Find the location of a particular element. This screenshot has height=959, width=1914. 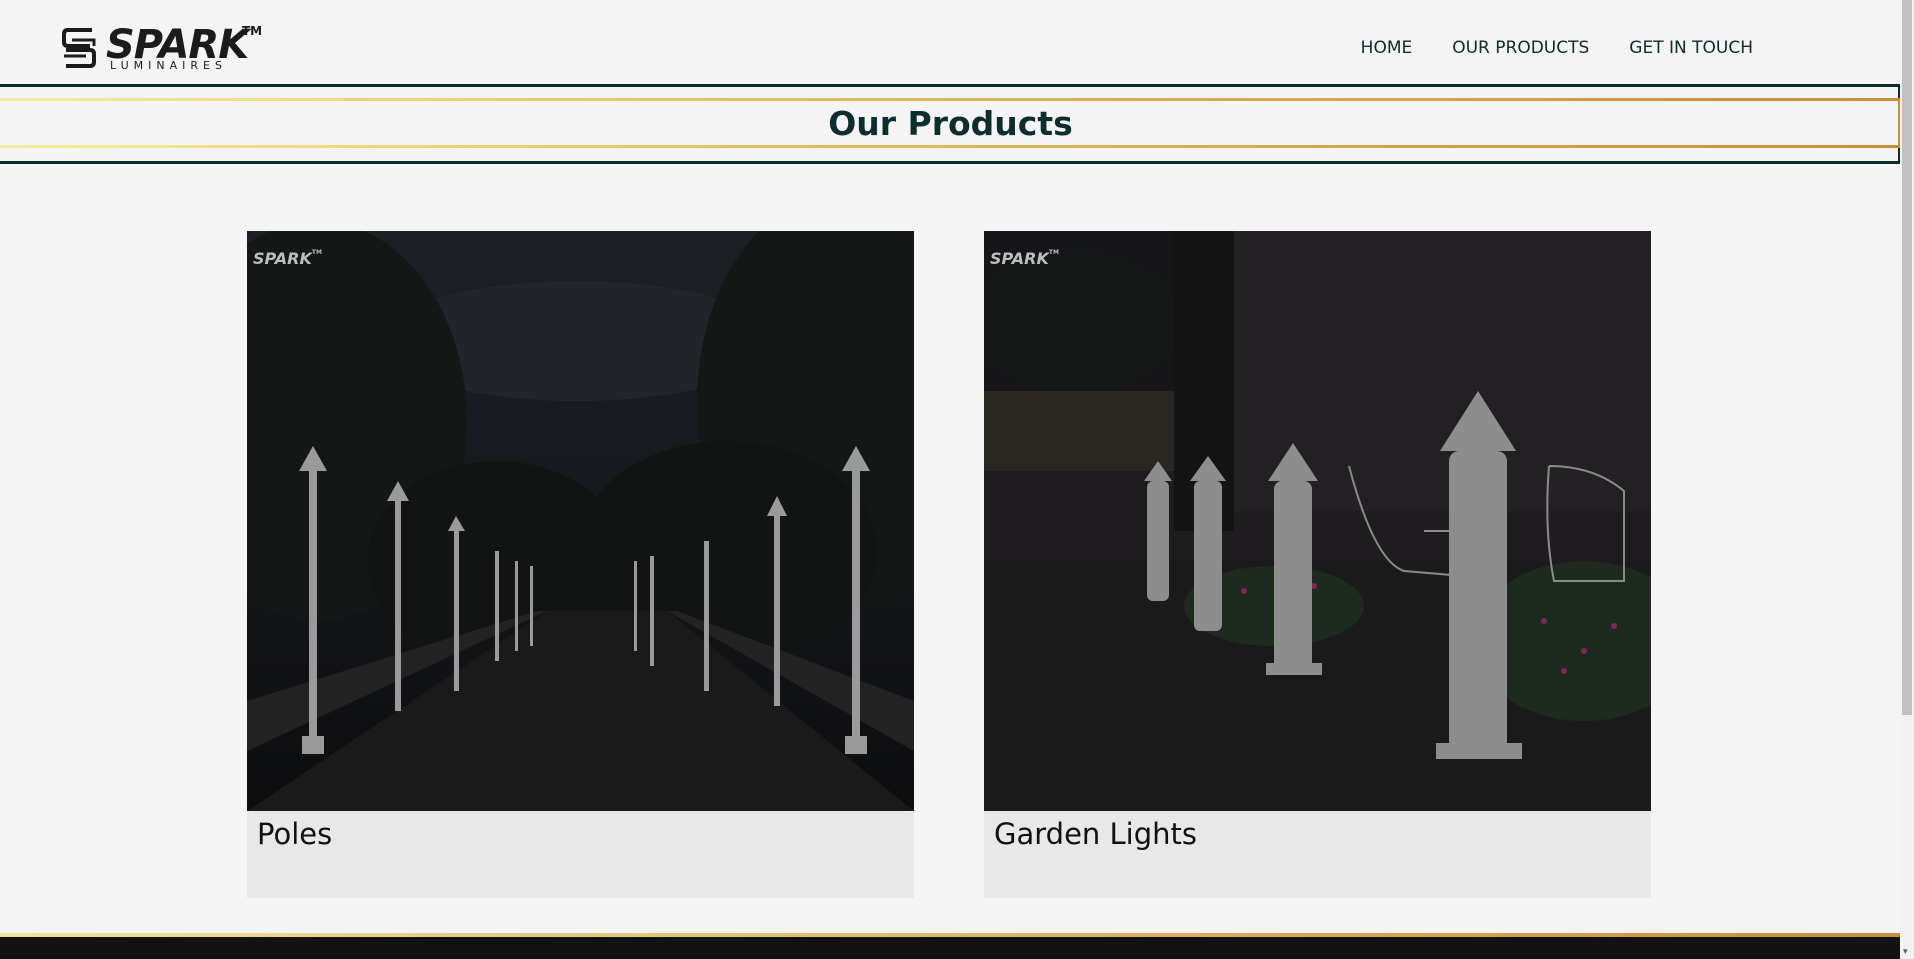

garden-lights-watermark: SPARKTM is located at coordinates (1024, 258).